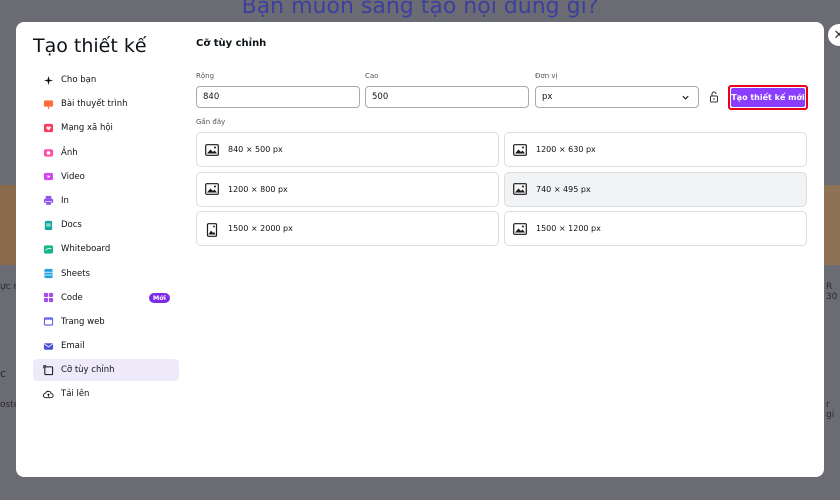  Describe the element at coordinates (205, 76) in the screenshot. I see `width-label: Rộng` at that location.